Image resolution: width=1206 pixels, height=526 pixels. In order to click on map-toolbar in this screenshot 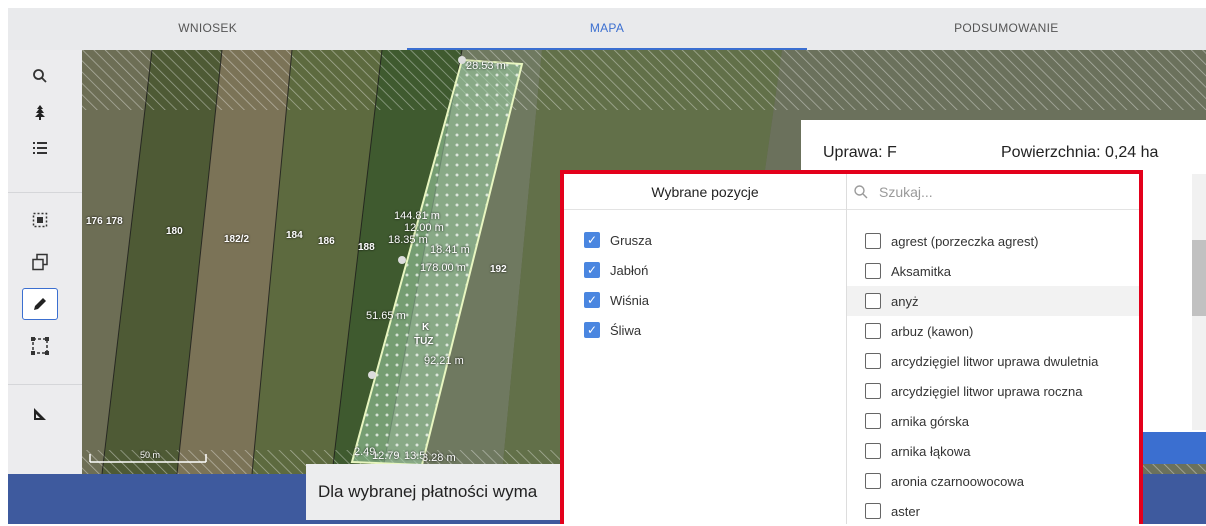, I will do `click(45, 262)`.